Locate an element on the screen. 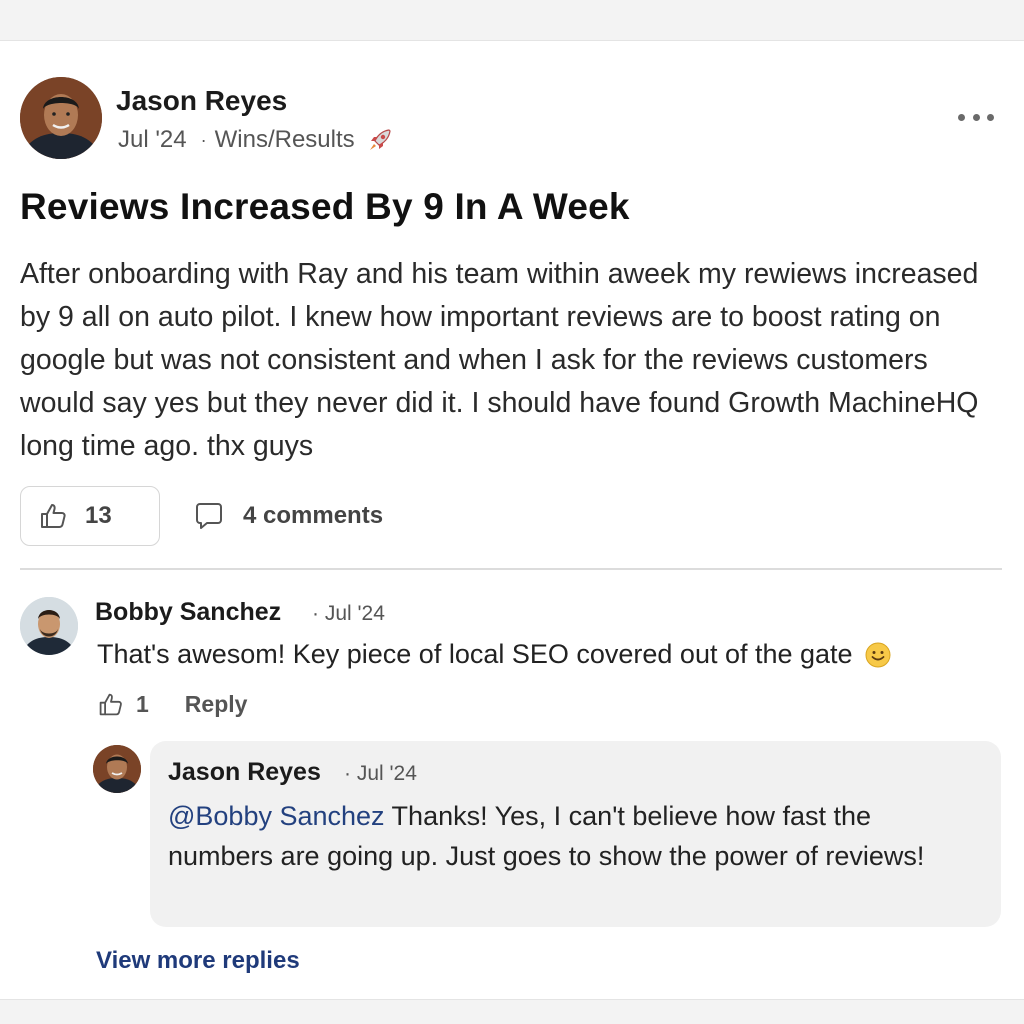 Image resolution: width=1024 pixels, height=1024 pixels. view-more-replies-link: View more replies is located at coordinates (198, 961).